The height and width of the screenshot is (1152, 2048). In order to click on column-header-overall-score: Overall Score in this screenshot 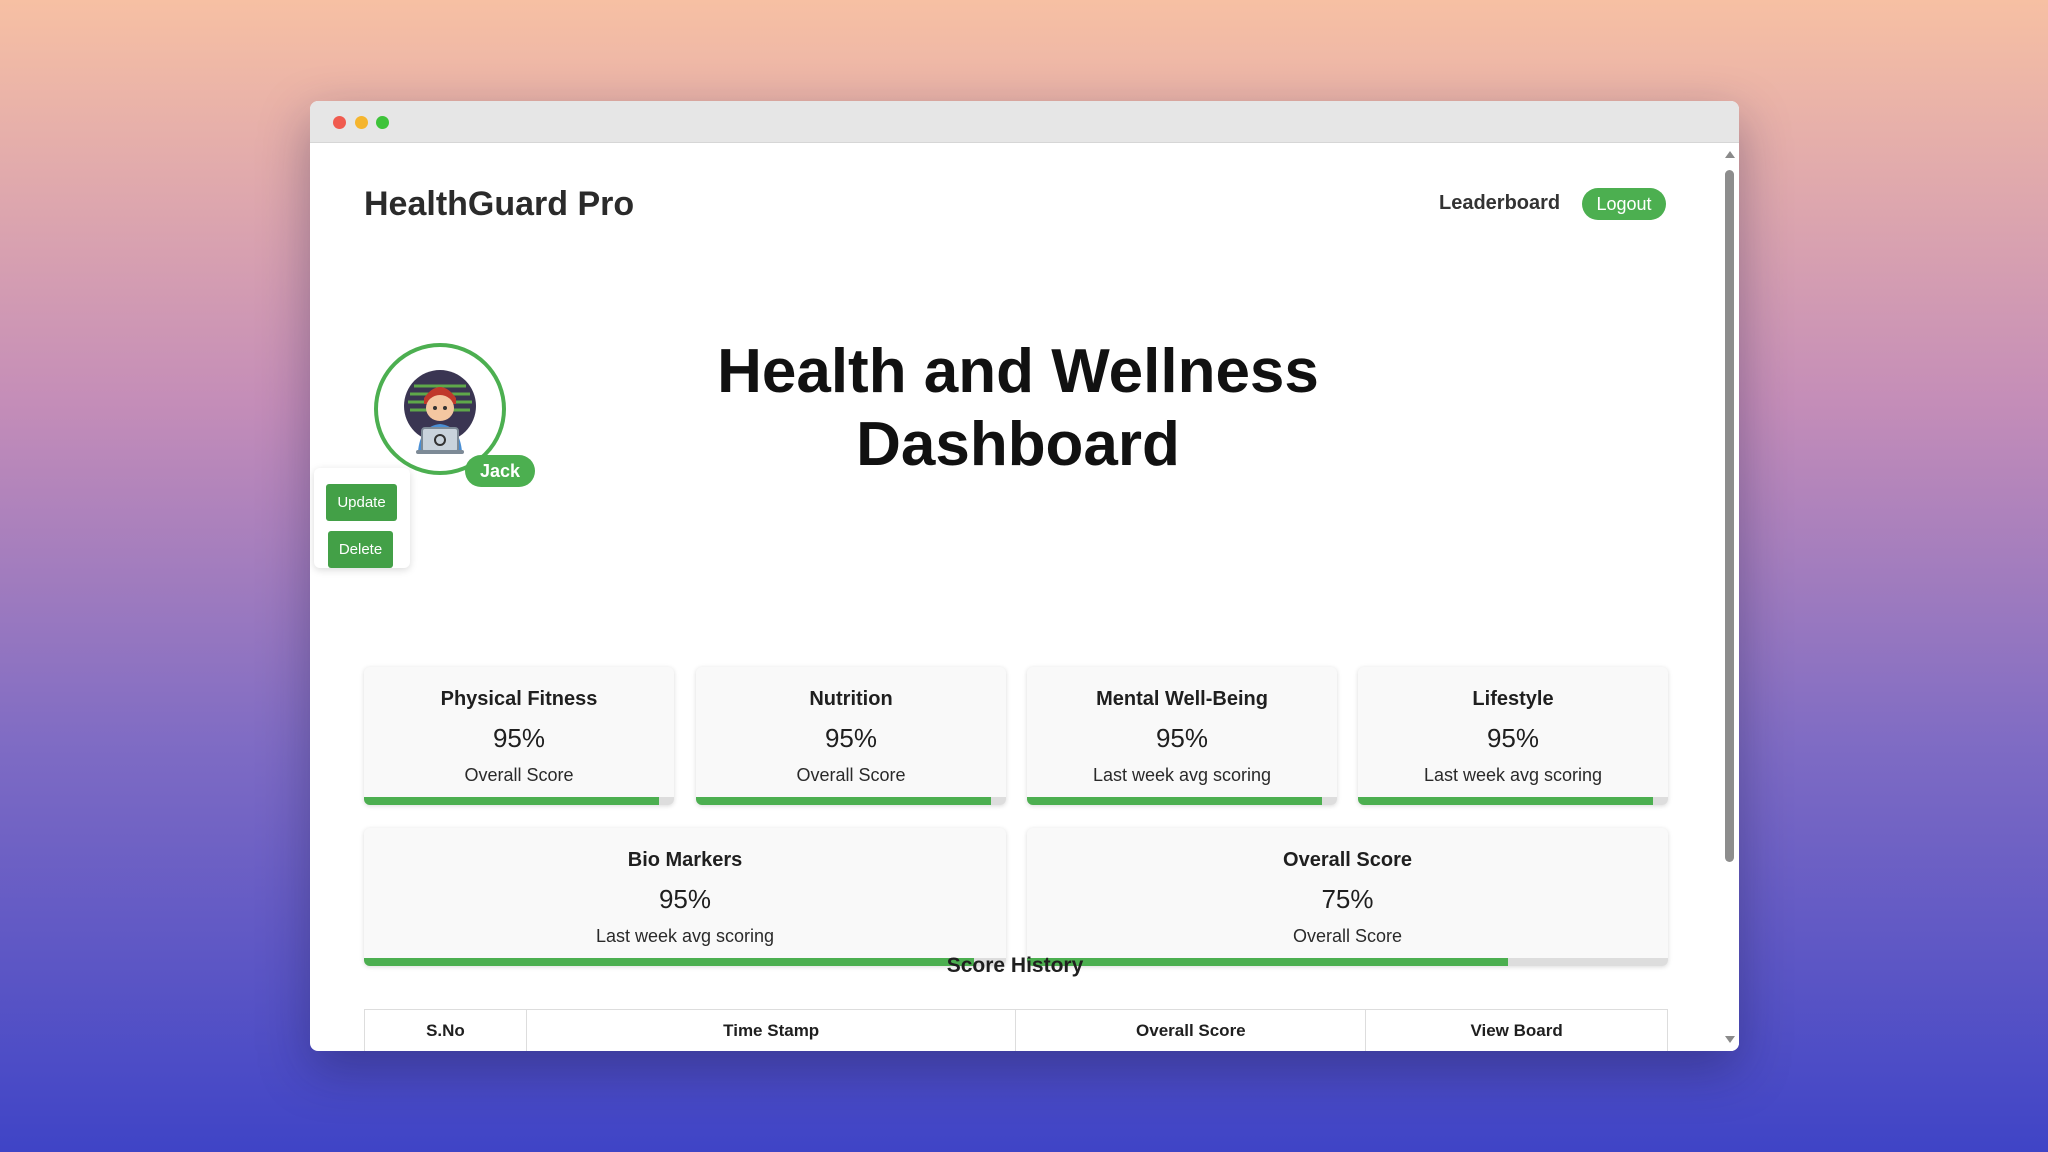, I will do `click(1191, 1030)`.